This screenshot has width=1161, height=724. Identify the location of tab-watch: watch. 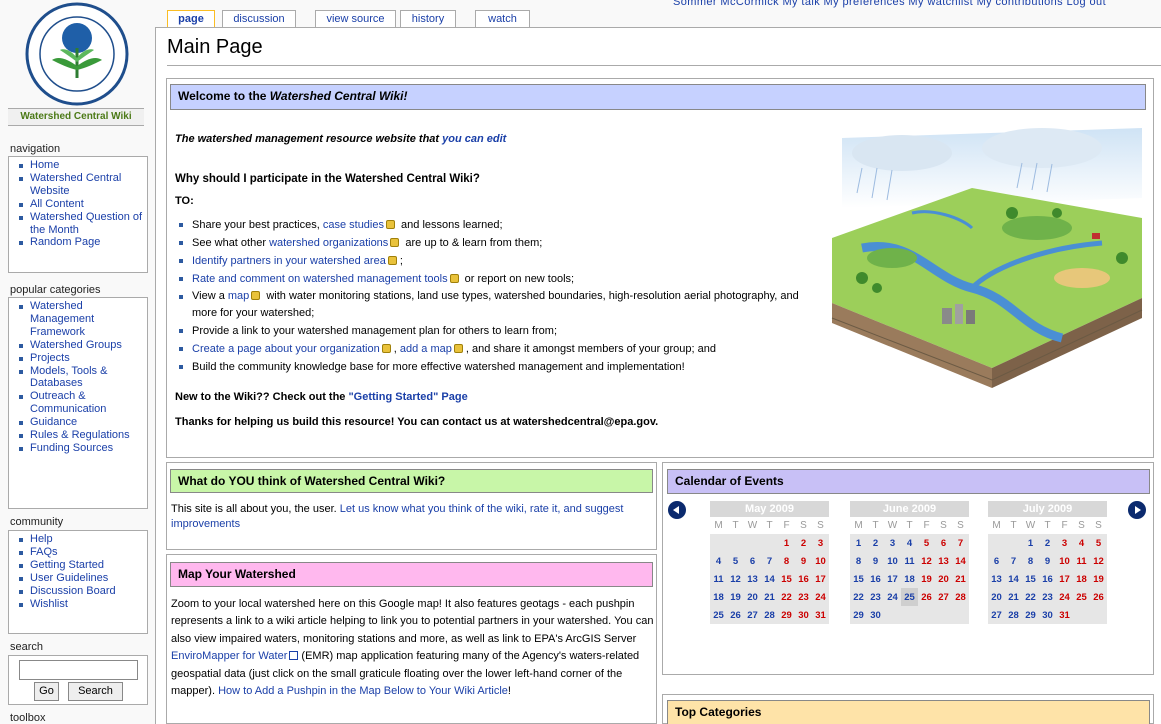
(502, 19).